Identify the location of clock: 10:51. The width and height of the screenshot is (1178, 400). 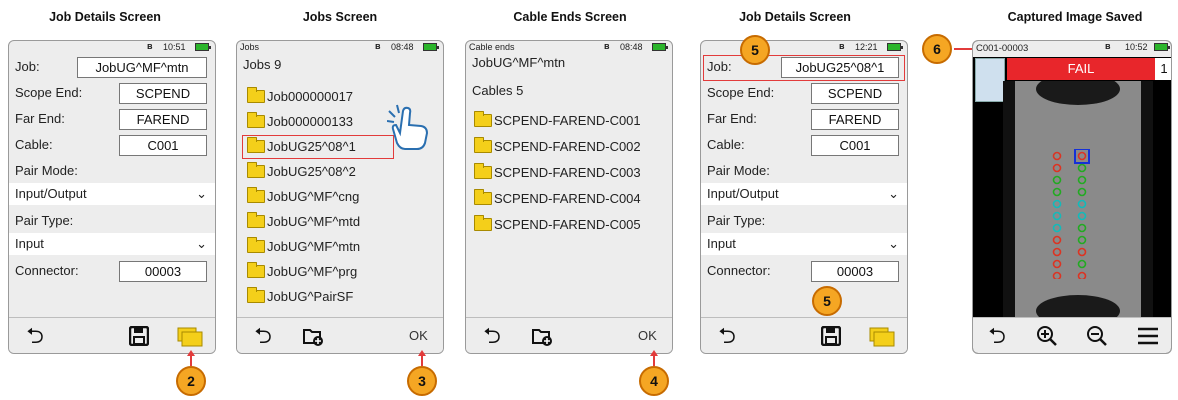
(174, 47).